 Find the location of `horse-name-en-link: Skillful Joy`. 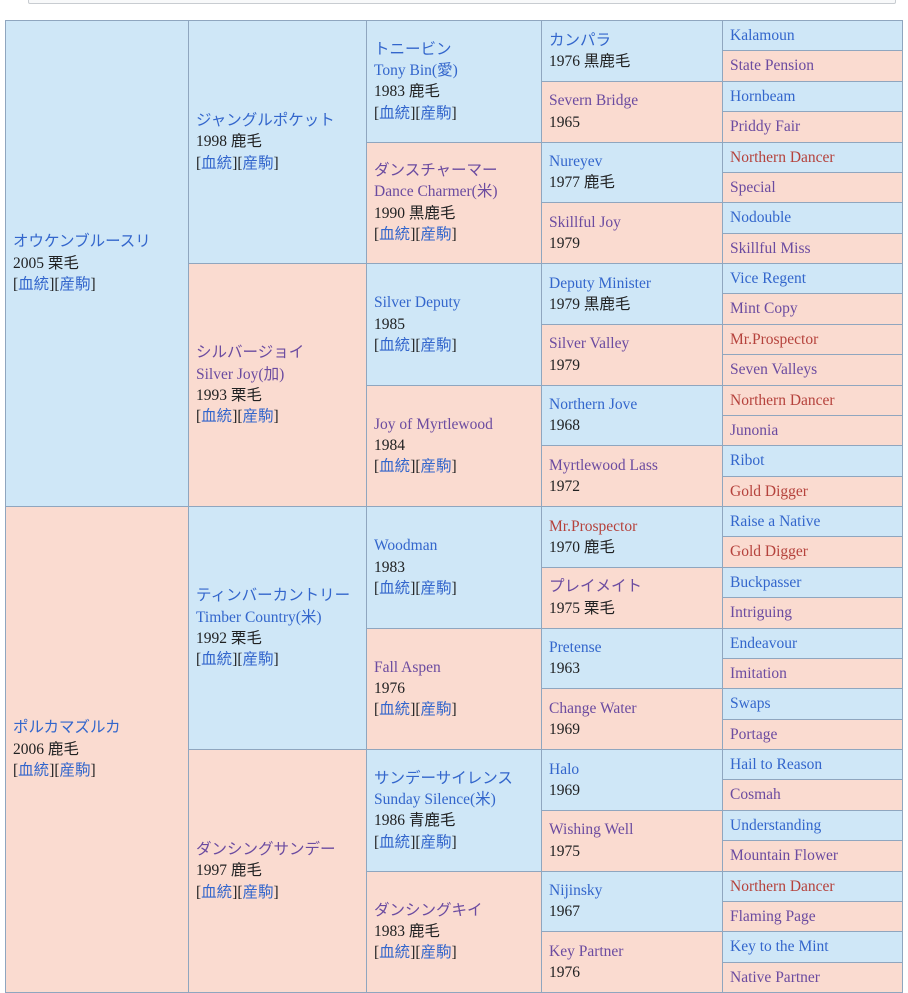

horse-name-en-link: Skillful Joy is located at coordinates (632, 222).